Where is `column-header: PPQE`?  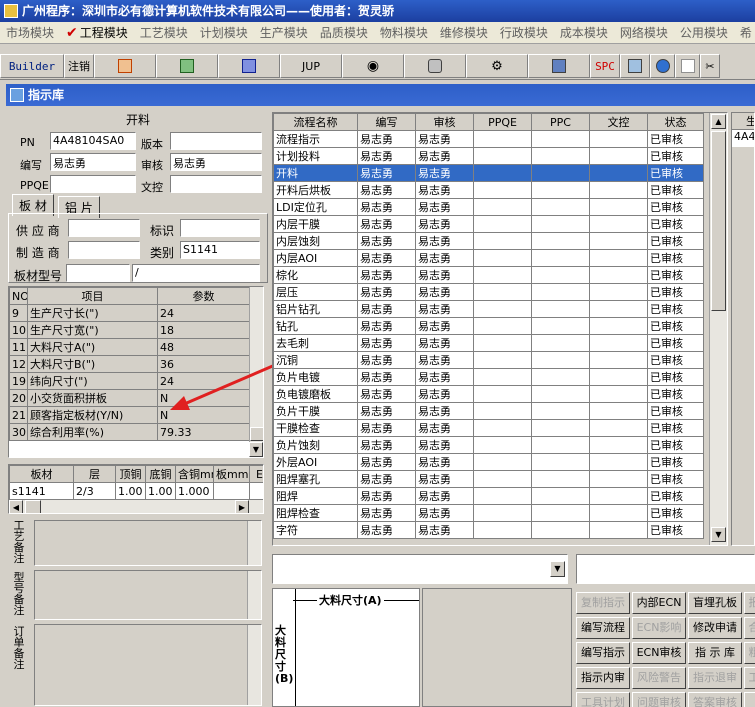
column-header: PPQE is located at coordinates (502, 122).